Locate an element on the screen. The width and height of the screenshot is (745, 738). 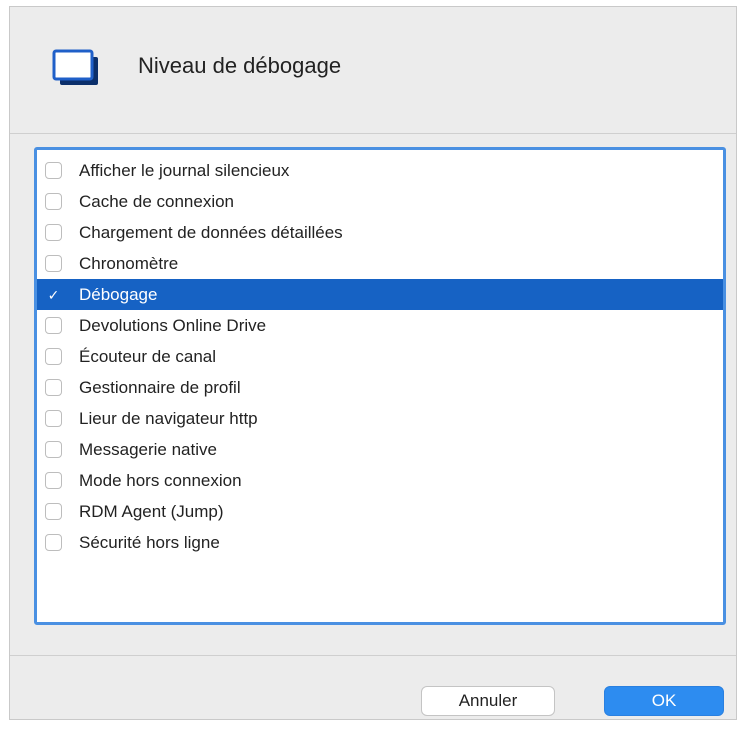
cancel-button: Annuler is located at coordinates (488, 701).